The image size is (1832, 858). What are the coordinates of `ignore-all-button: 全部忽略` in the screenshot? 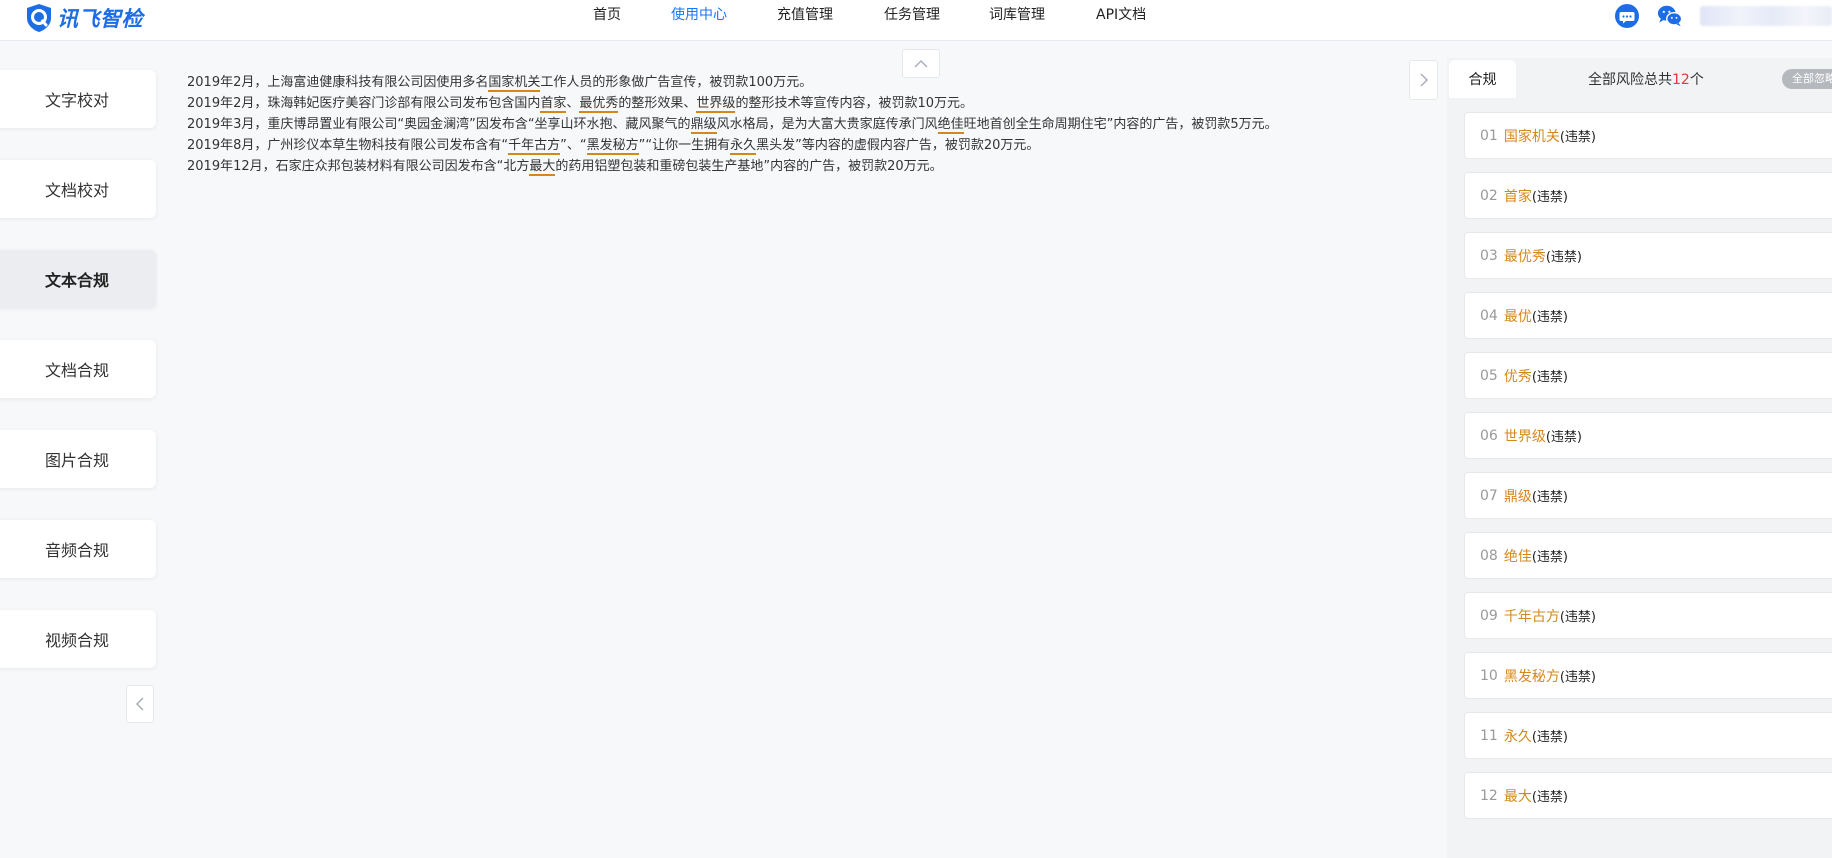 It's located at (1807, 79).